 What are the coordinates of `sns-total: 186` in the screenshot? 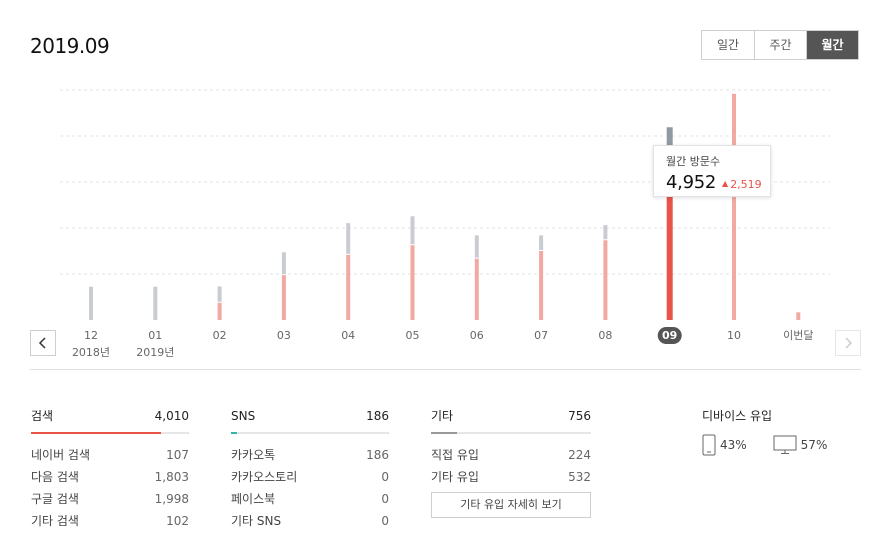 It's located at (377, 416).